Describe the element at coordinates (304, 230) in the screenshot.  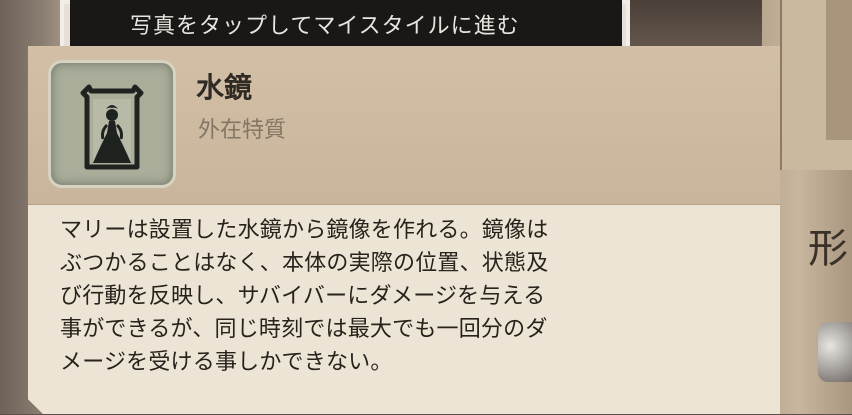
I see `description-line: マリーは設置した水鏡から鏡像を作れる。鏡像は` at that location.